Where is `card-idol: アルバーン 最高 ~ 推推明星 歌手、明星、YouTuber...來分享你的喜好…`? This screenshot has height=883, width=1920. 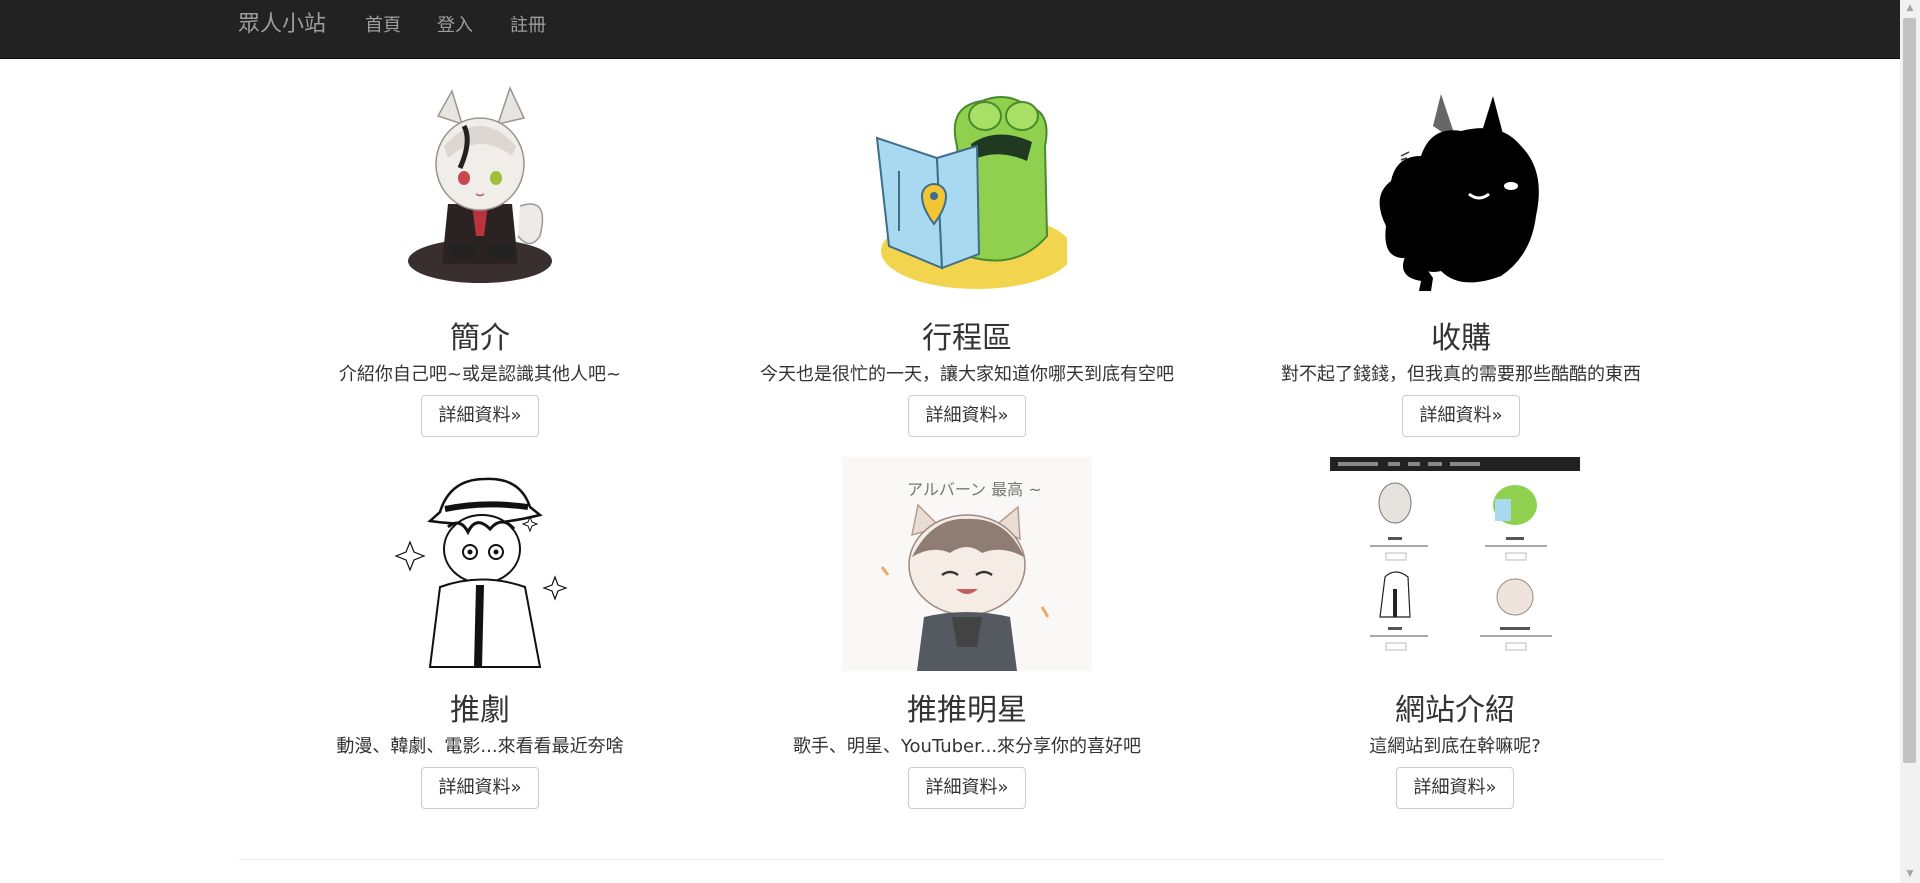
card-idol: アルバーン 最高 ~ 推推明星 歌手、明星、YouTuber...來分享你的喜好… is located at coordinates (967, 633).